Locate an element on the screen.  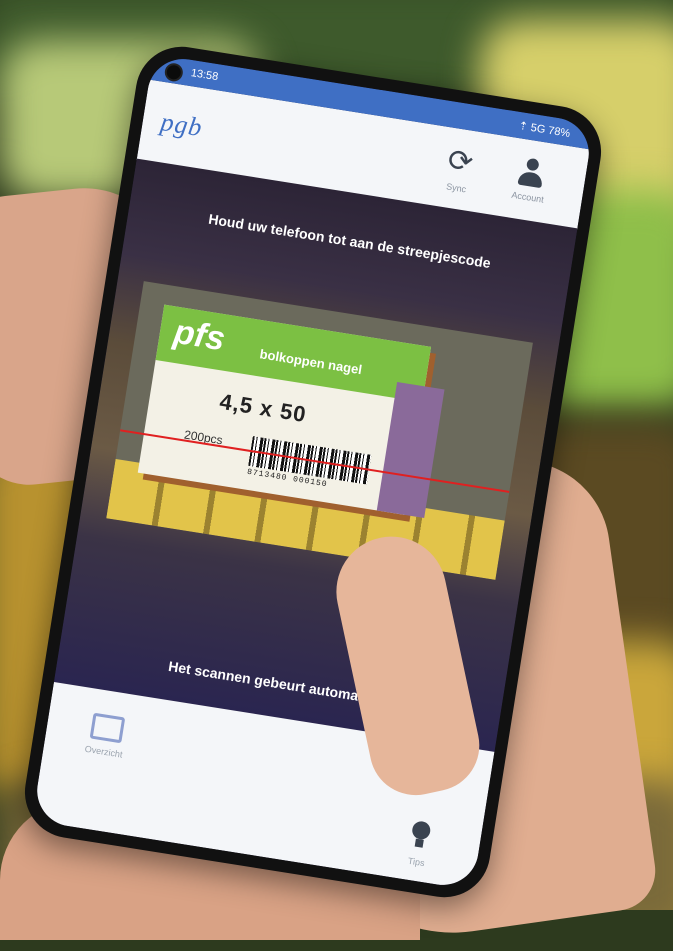
front-camera is located at coordinates (174, 72).